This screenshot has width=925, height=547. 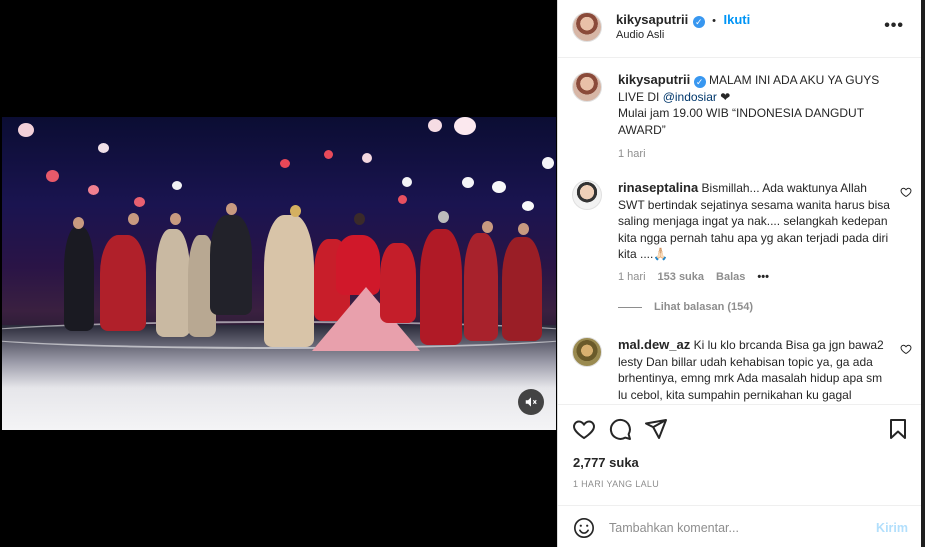 What do you see at coordinates (723, 96) in the screenshot?
I see `caption-heart: ❤` at bounding box center [723, 96].